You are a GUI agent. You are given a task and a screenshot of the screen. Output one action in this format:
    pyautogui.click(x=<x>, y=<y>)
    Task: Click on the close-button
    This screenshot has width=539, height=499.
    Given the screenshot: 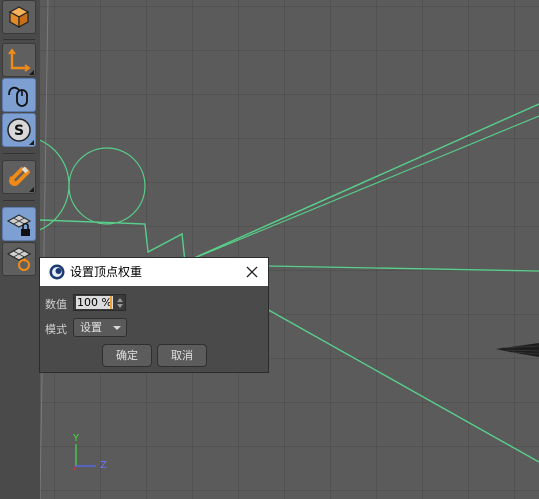 What is the action you would take?
    pyautogui.click(x=252, y=272)
    